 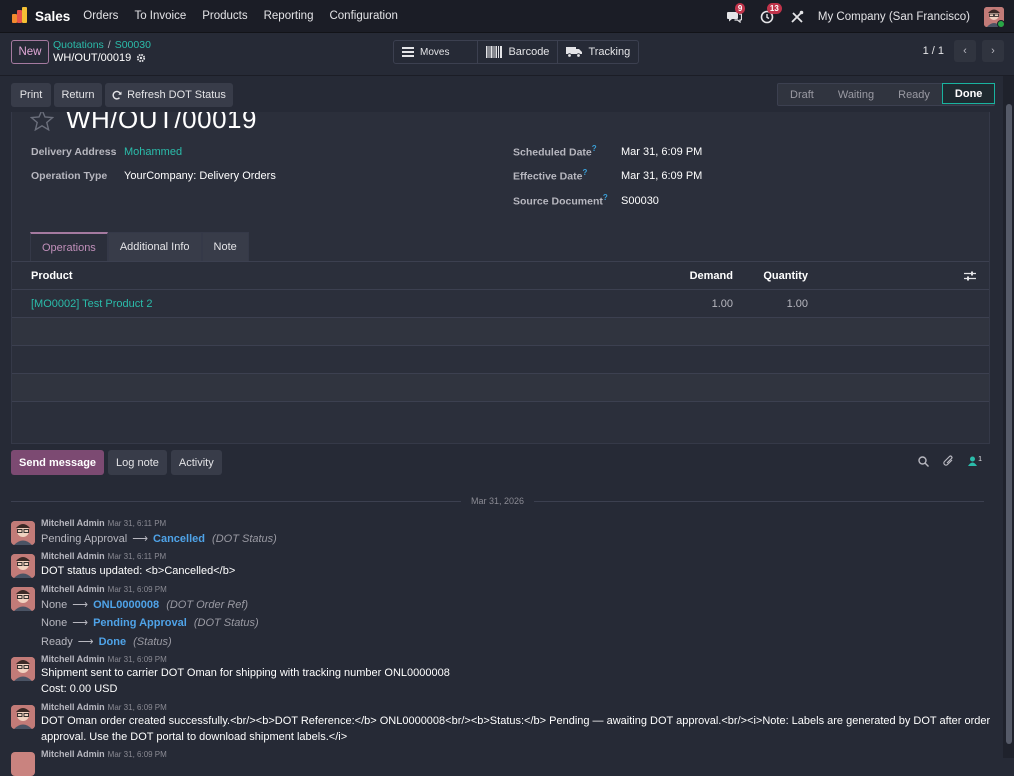 What do you see at coordinates (69, 176) in the screenshot?
I see `operation-type-label: Operation Type` at bounding box center [69, 176].